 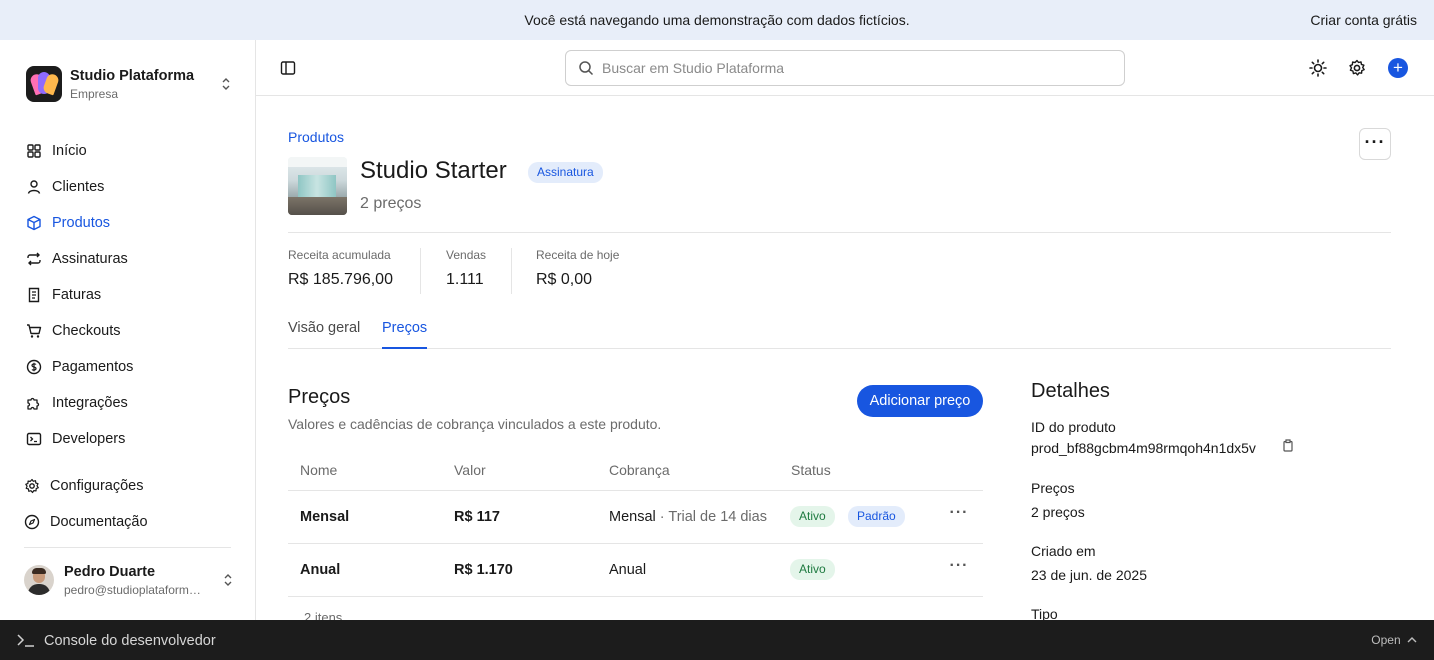 I want to click on user-menu: Pedro Duarte pedro@studioplataforma.com, so click(x=129, y=580).